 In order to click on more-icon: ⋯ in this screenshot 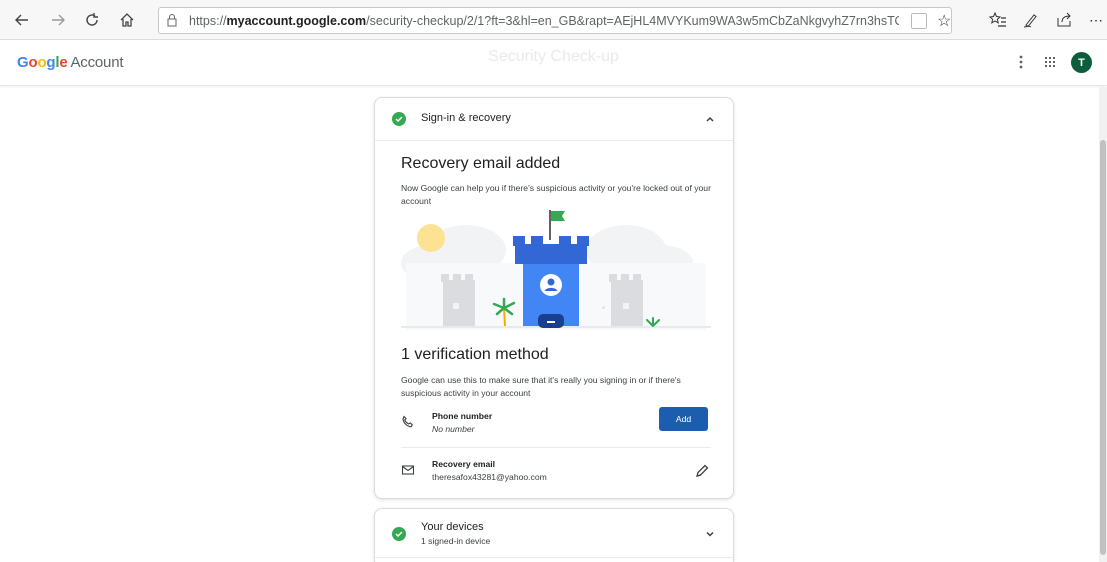, I will do `click(1095, 20)`.